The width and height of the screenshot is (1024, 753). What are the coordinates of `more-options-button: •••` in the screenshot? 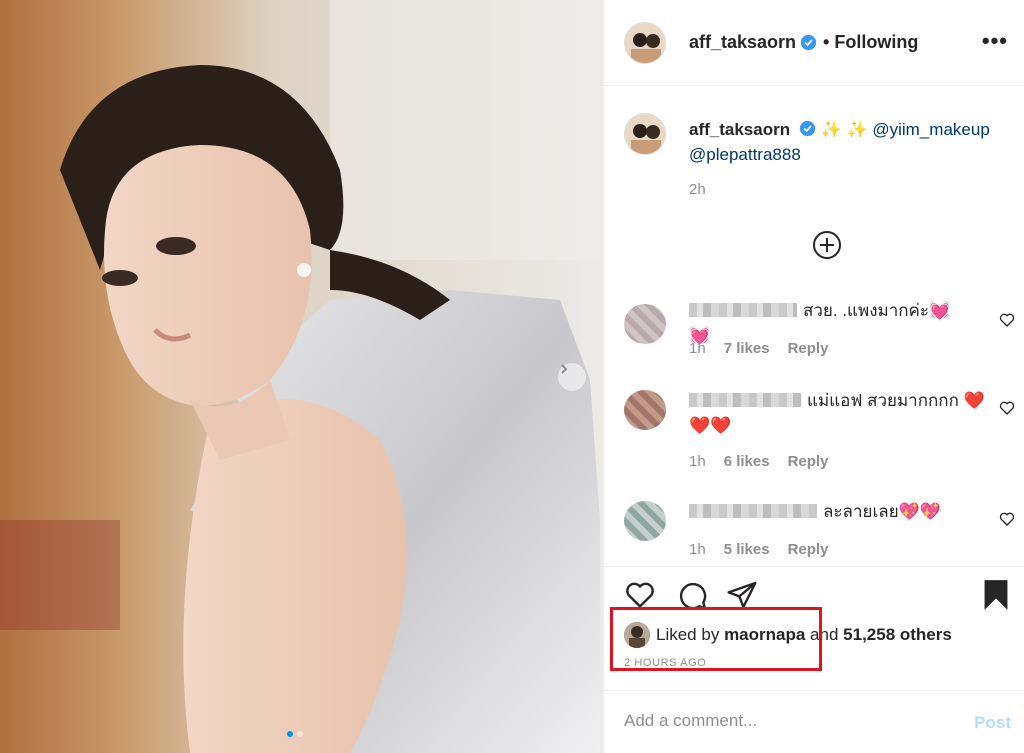 It's located at (995, 41).